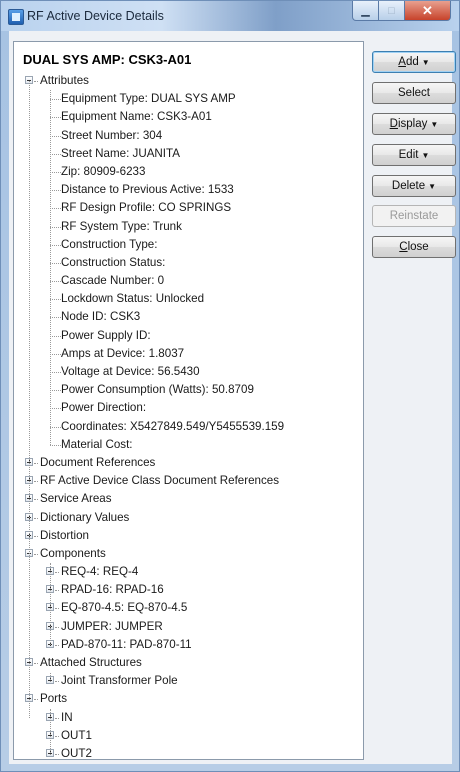 This screenshot has height=772, width=460. What do you see at coordinates (73, 553) in the screenshot?
I see `tree-item-label: Components` at bounding box center [73, 553].